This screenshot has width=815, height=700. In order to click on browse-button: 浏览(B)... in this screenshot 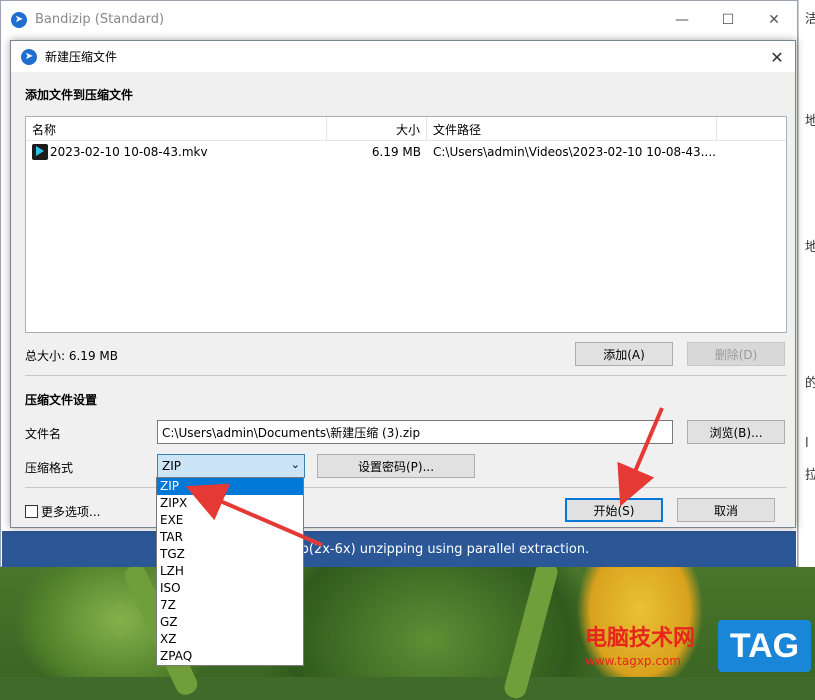, I will do `click(736, 432)`.